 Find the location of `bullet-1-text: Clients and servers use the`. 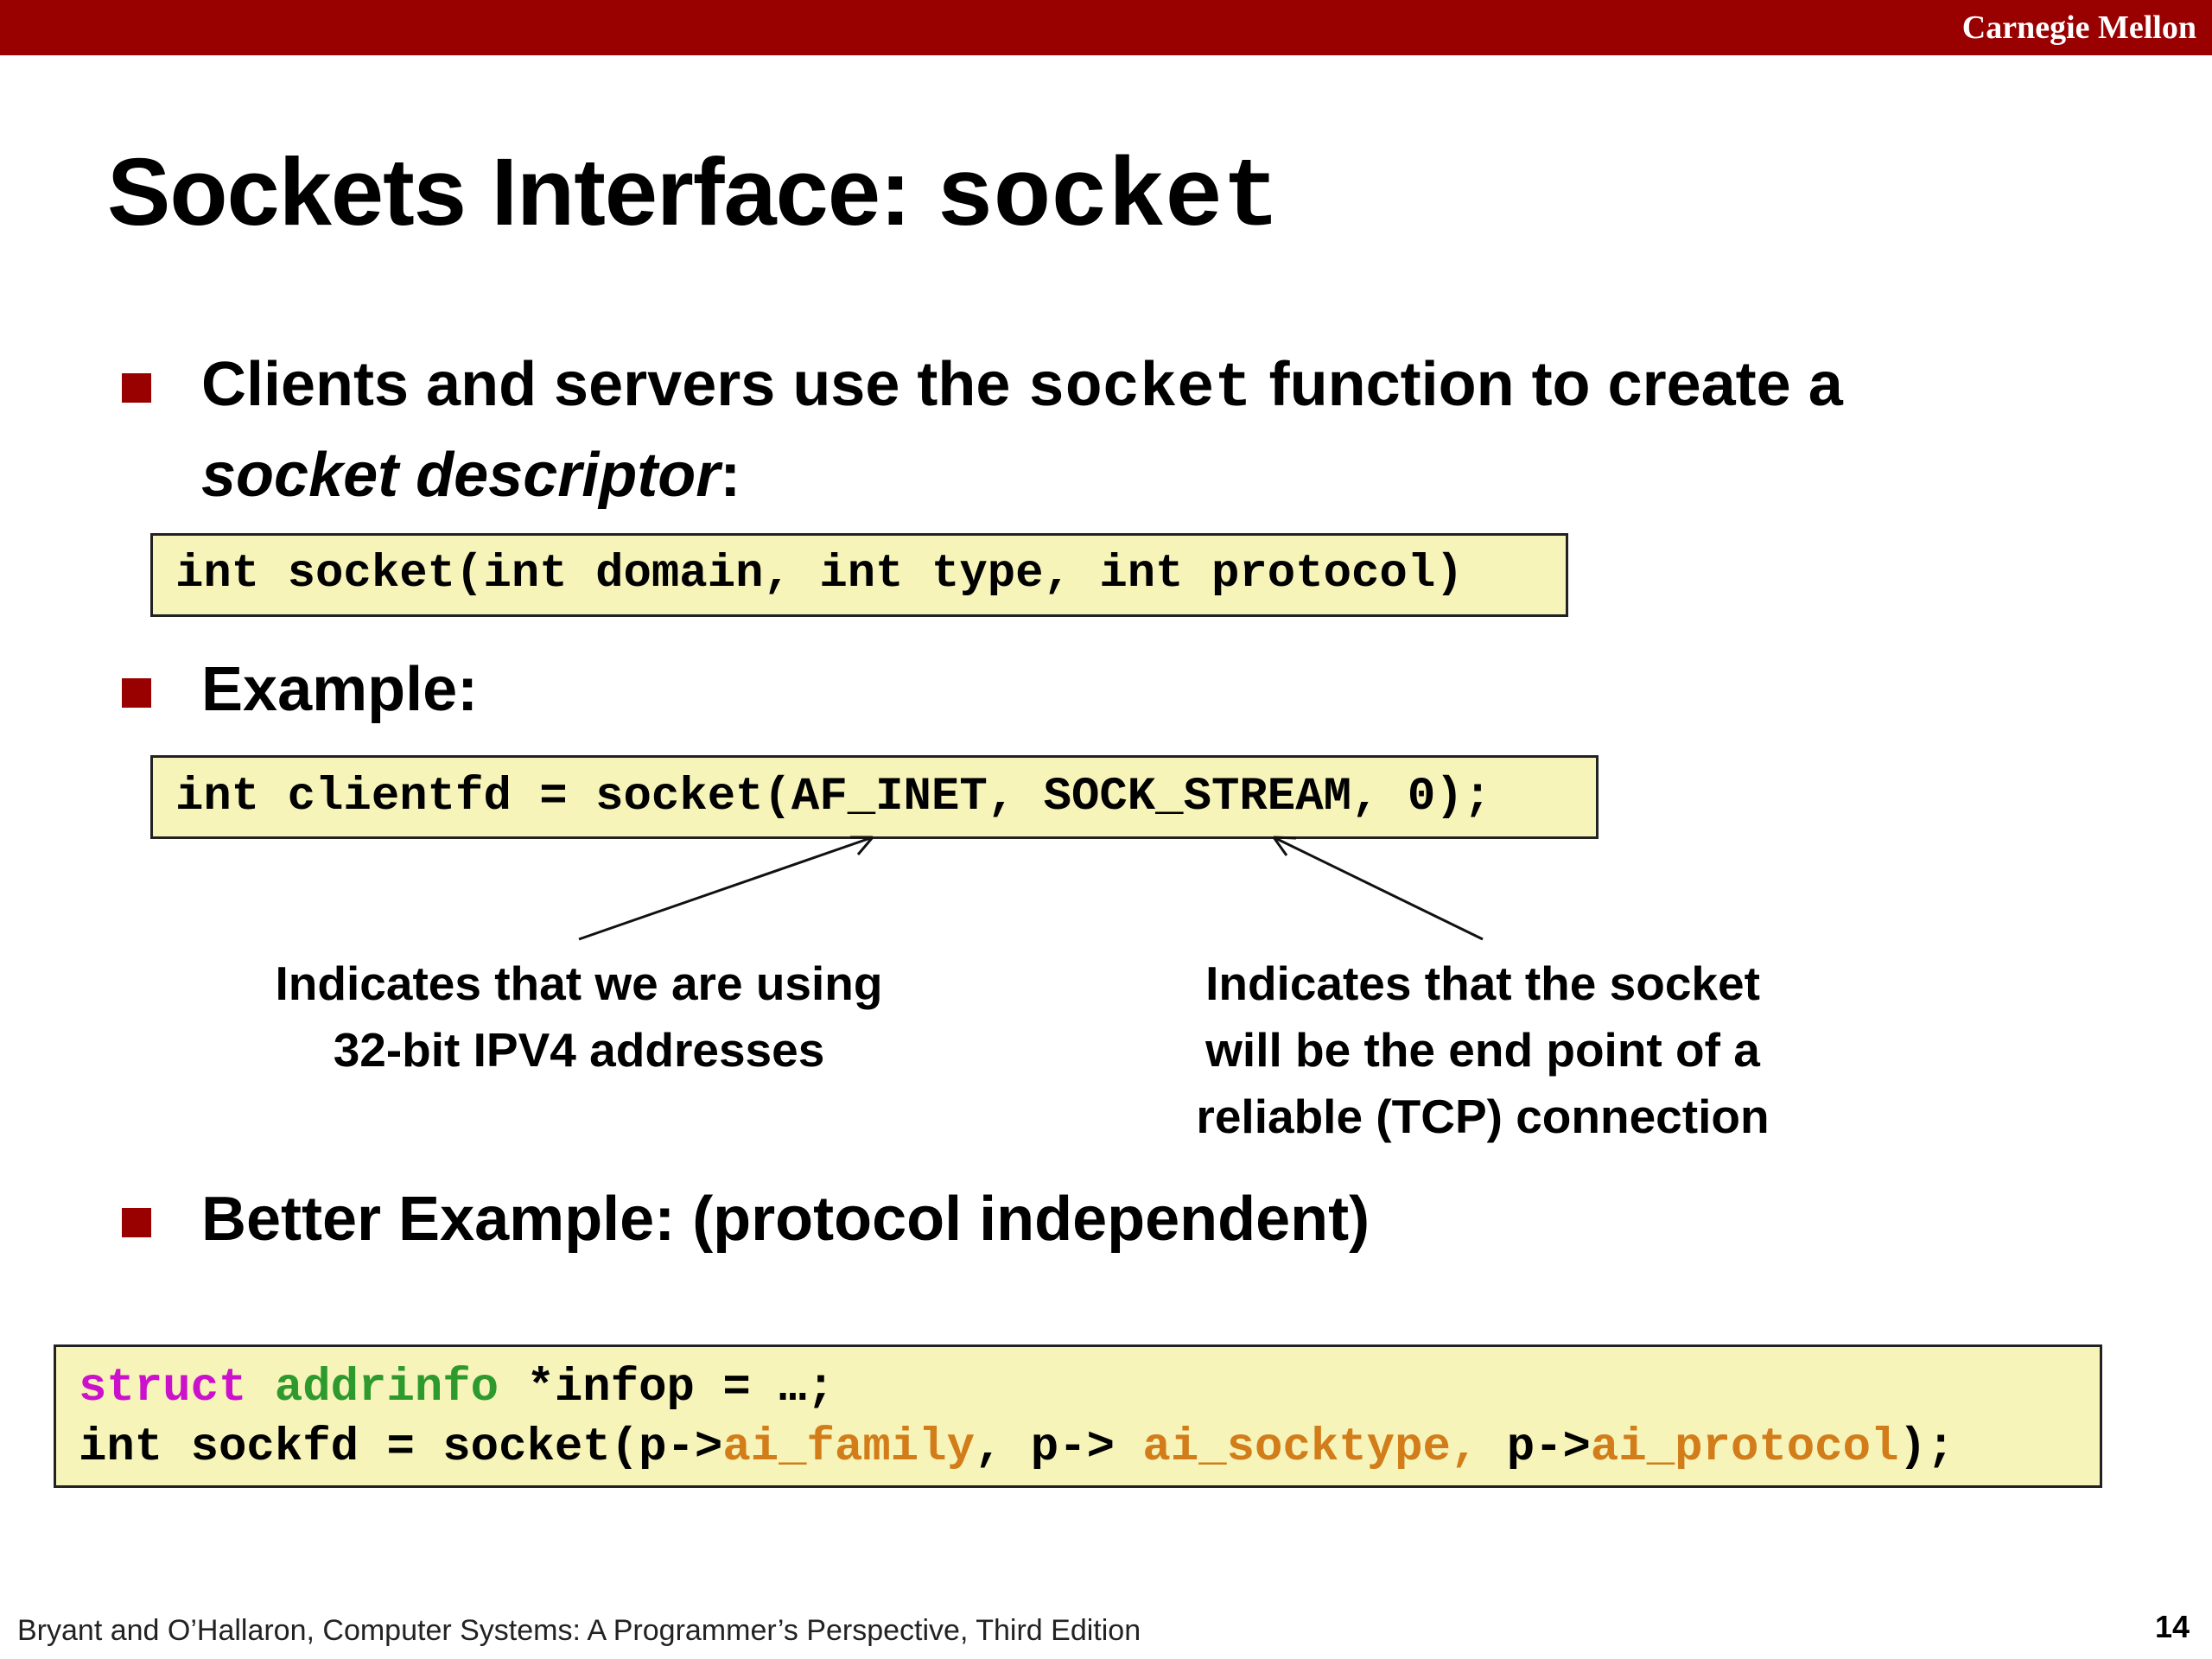

bullet-1-text: Clients and servers use the is located at coordinates (614, 384).